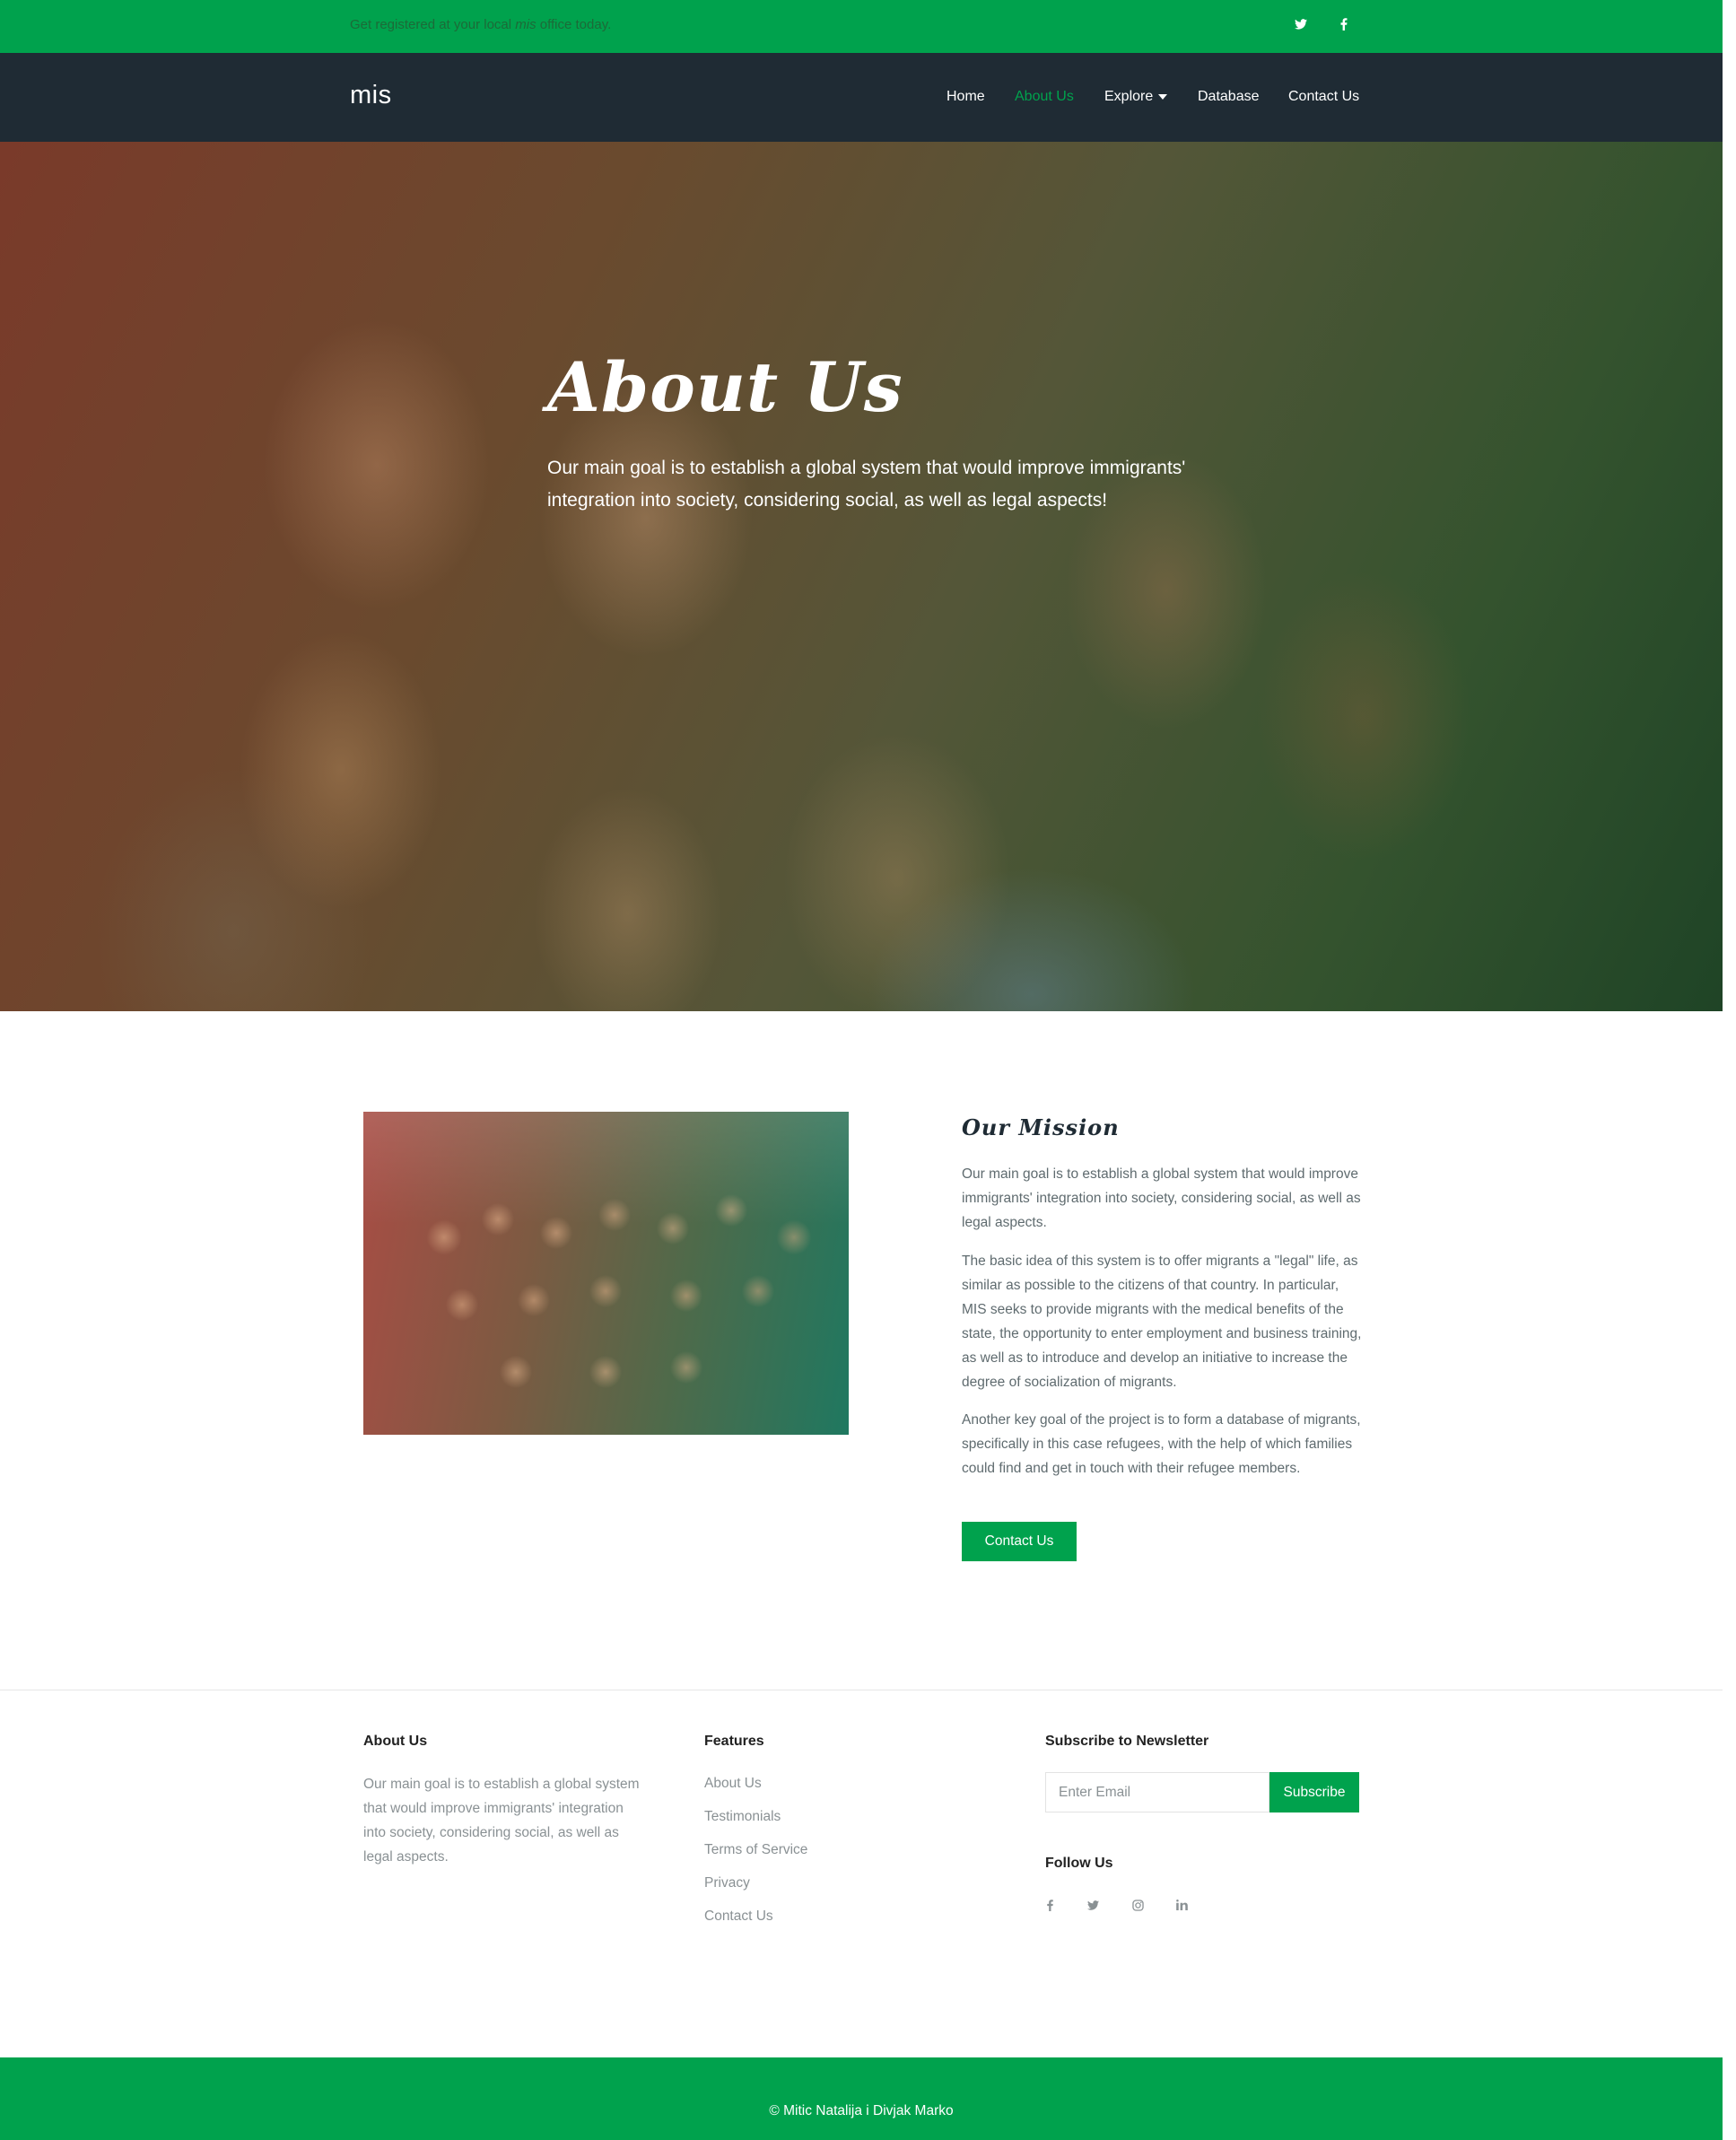 The height and width of the screenshot is (2140, 1736). Describe the element at coordinates (1229, 97) in the screenshot. I see `nav-database: Database` at that location.